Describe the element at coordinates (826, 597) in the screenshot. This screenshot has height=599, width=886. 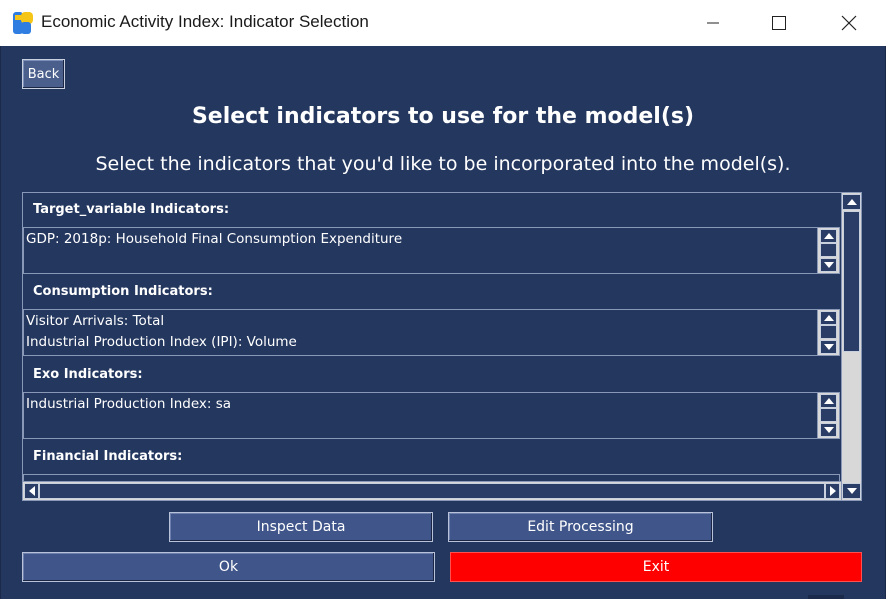
I see `taskbar-edge` at that location.